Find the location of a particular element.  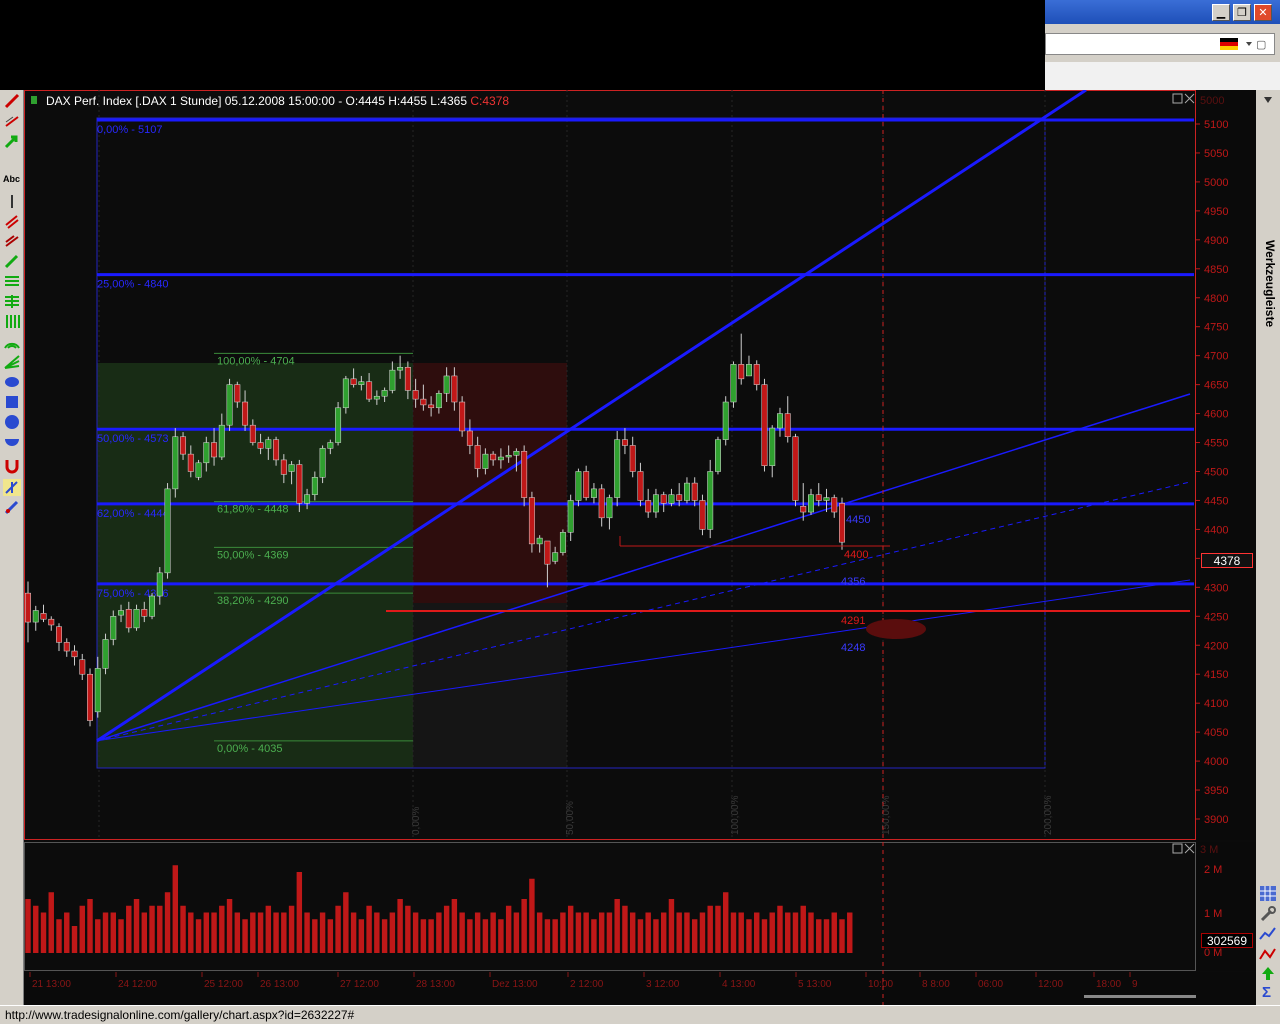

channel-tool-icon is located at coordinates (12, 221).